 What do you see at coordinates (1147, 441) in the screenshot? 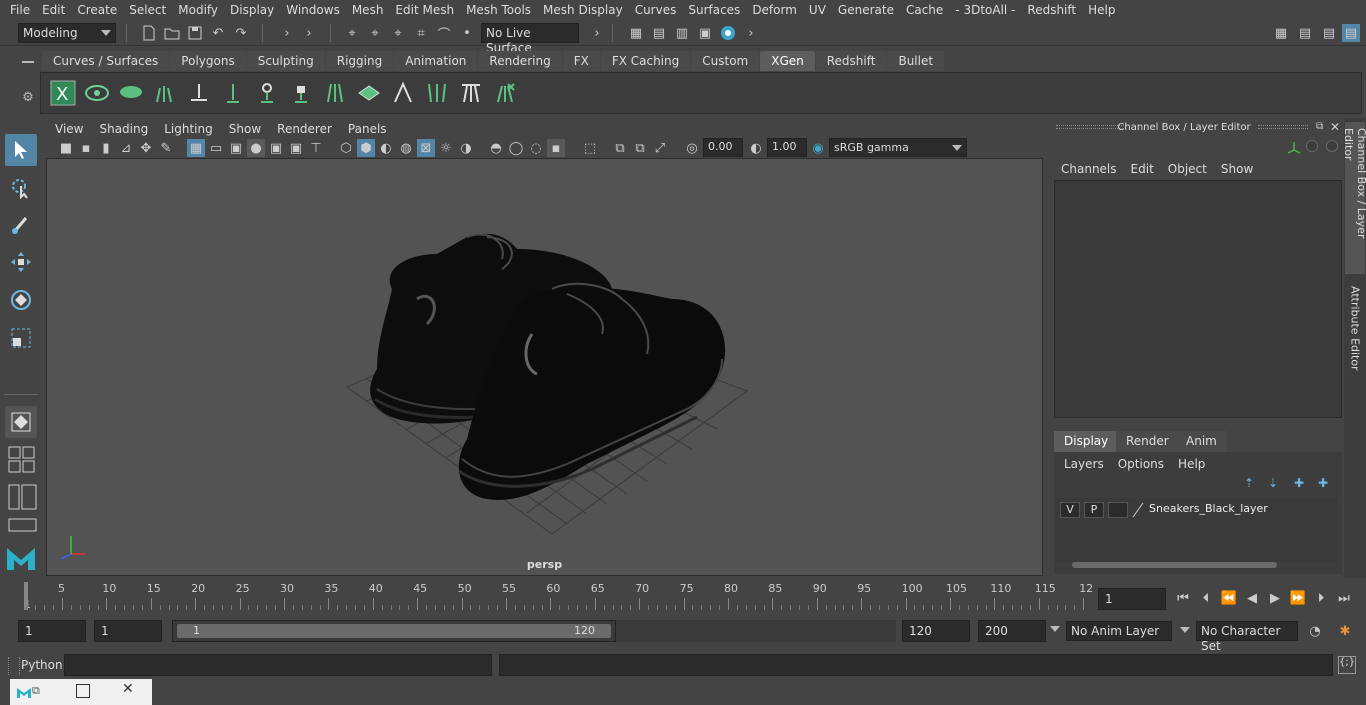
I see `tab-render: Render` at bounding box center [1147, 441].